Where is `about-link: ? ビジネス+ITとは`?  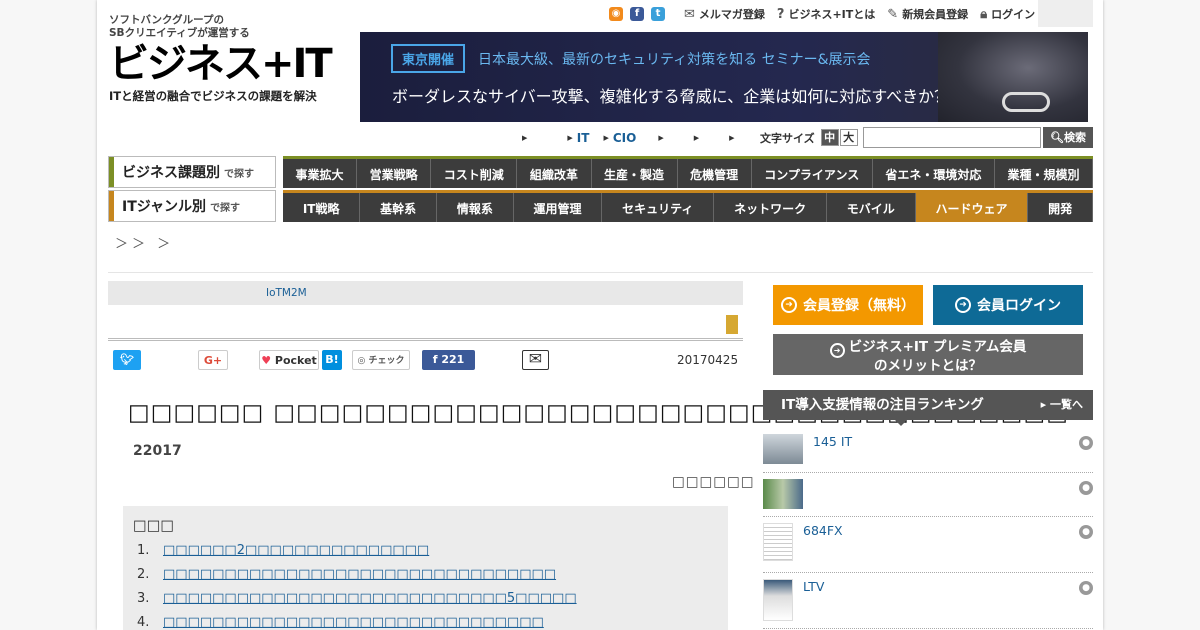
about-link: ? ビジネス+ITとは is located at coordinates (826, 14).